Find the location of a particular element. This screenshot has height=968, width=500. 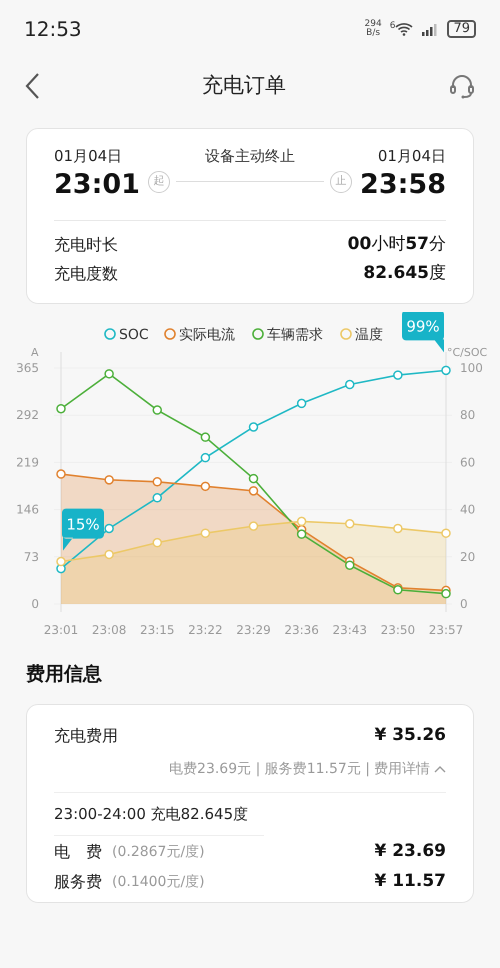

fee-rate: (0.2867元/度) is located at coordinates (158, 852).